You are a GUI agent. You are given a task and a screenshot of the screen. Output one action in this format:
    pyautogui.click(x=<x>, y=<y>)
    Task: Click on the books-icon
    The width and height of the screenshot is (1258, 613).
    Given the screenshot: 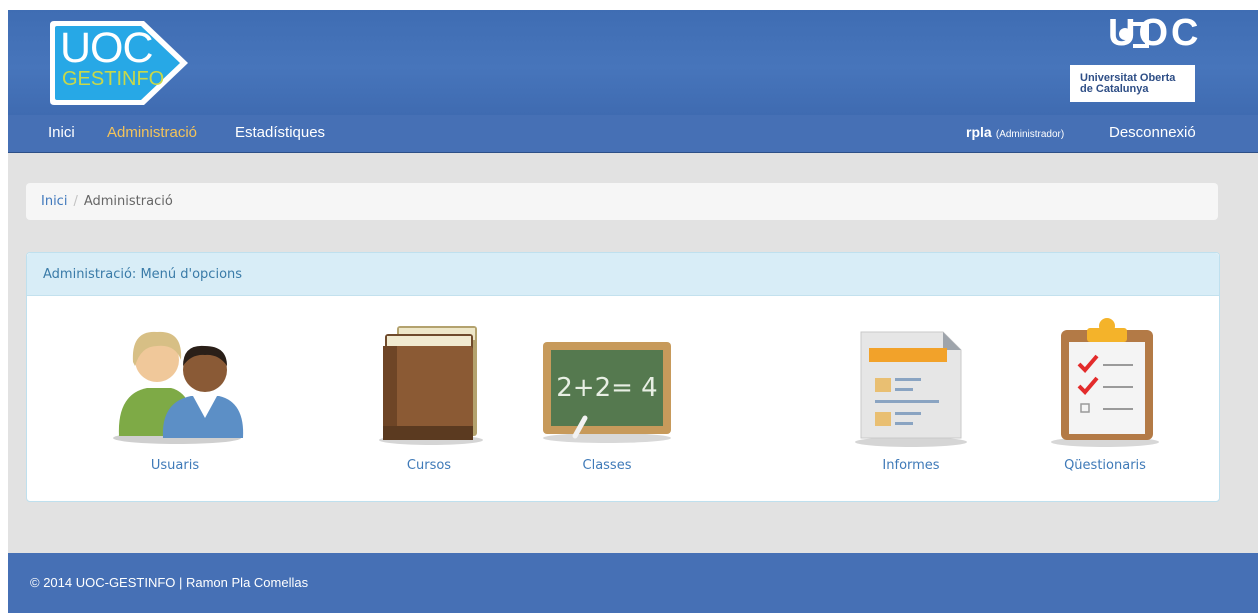 What is the action you would take?
    pyautogui.click(x=431, y=385)
    